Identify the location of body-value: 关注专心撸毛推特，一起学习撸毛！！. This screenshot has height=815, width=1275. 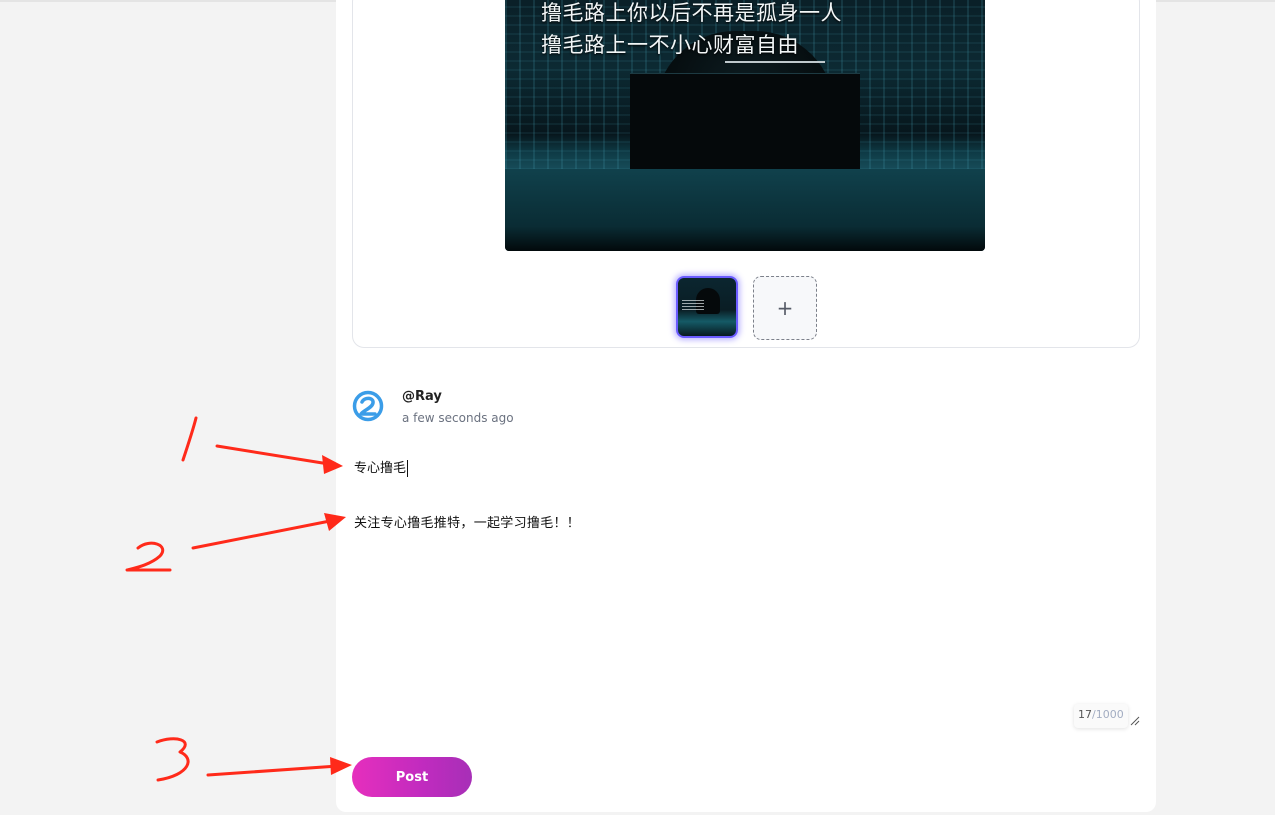
(467, 523).